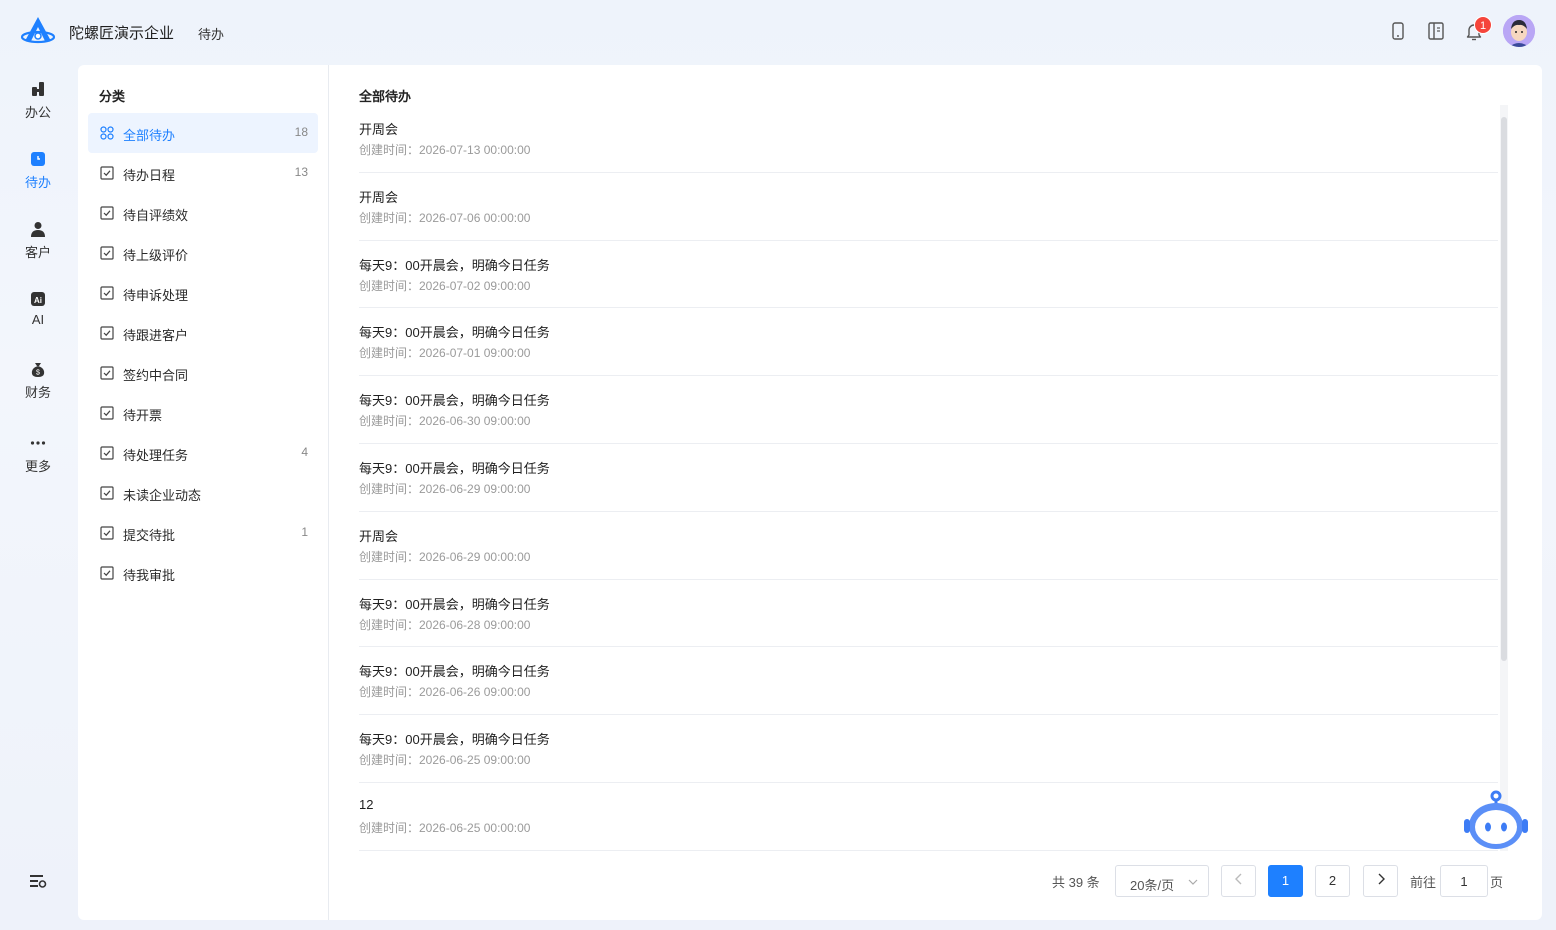 The width and height of the screenshot is (1556, 930). What do you see at coordinates (928, 749) in the screenshot?
I see `todo-list-item: 每天9：00开晨会，明确今日任务 创建时间：2026-06-25 09:00:00` at bounding box center [928, 749].